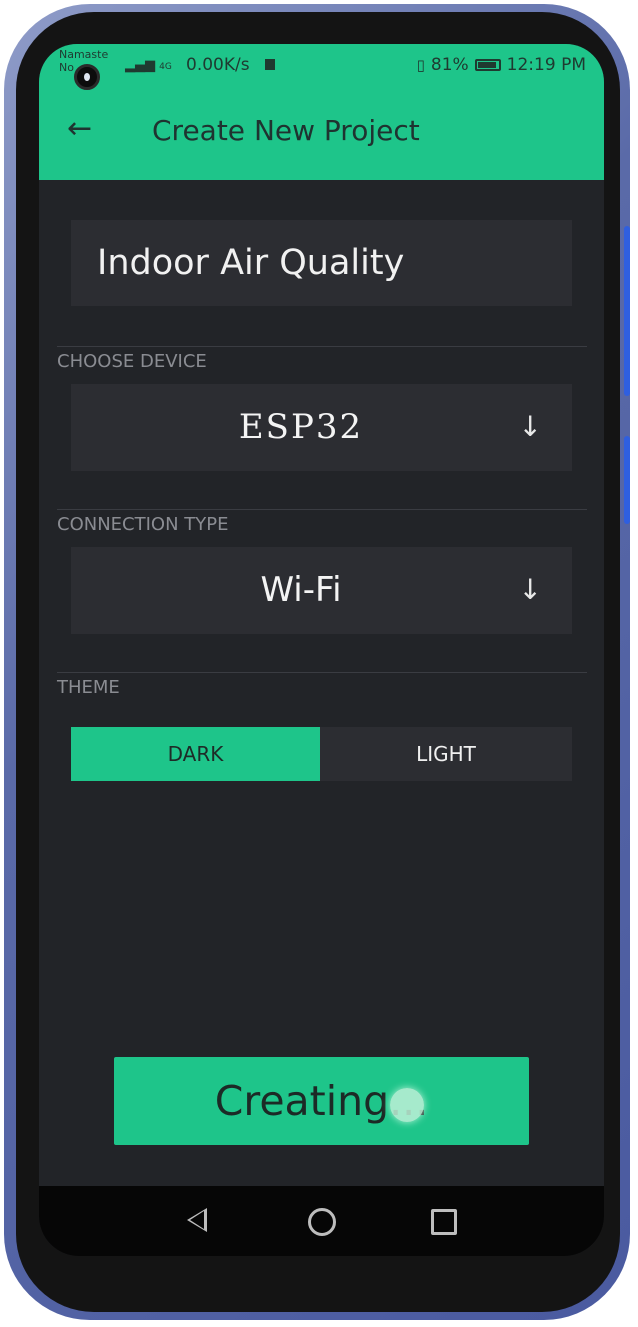  Describe the element at coordinates (487, 65) in the screenshot. I see `battery-icon` at that location.